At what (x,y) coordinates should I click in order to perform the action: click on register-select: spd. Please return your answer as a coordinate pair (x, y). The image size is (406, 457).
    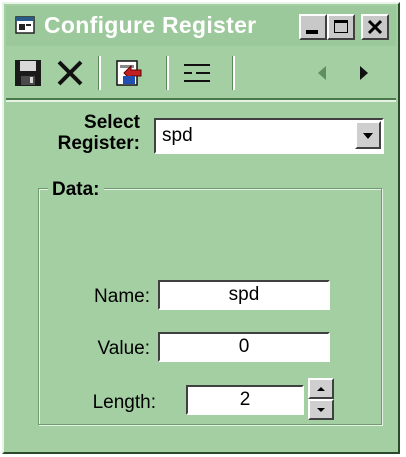
    Looking at the image, I should click on (269, 136).